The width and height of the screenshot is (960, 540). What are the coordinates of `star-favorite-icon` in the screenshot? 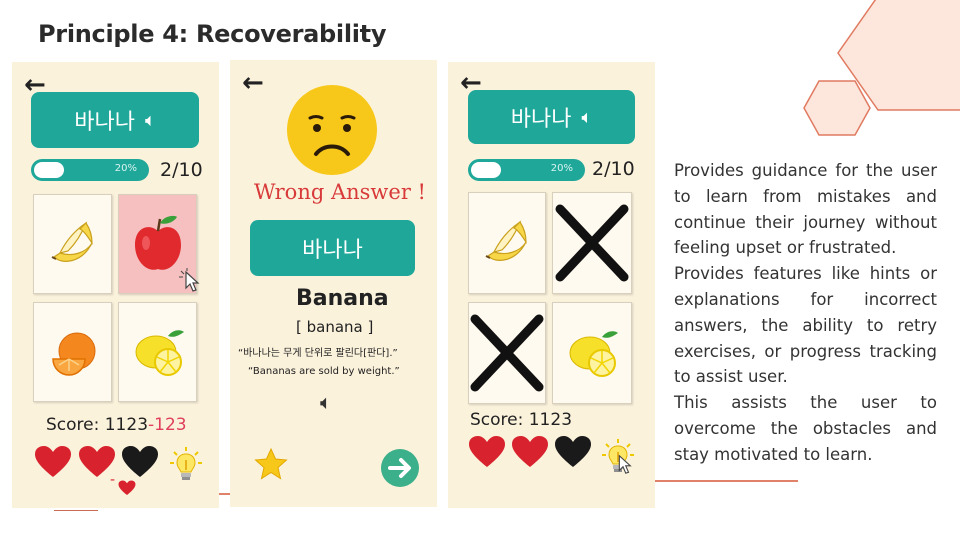 It's located at (271, 464).